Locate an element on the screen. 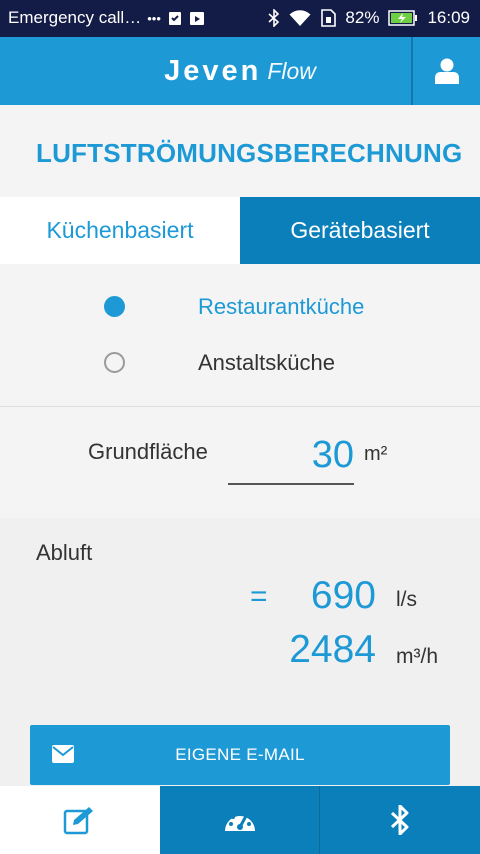 This screenshot has width=480, height=854. speedometer-icon is located at coordinates (239, 821).